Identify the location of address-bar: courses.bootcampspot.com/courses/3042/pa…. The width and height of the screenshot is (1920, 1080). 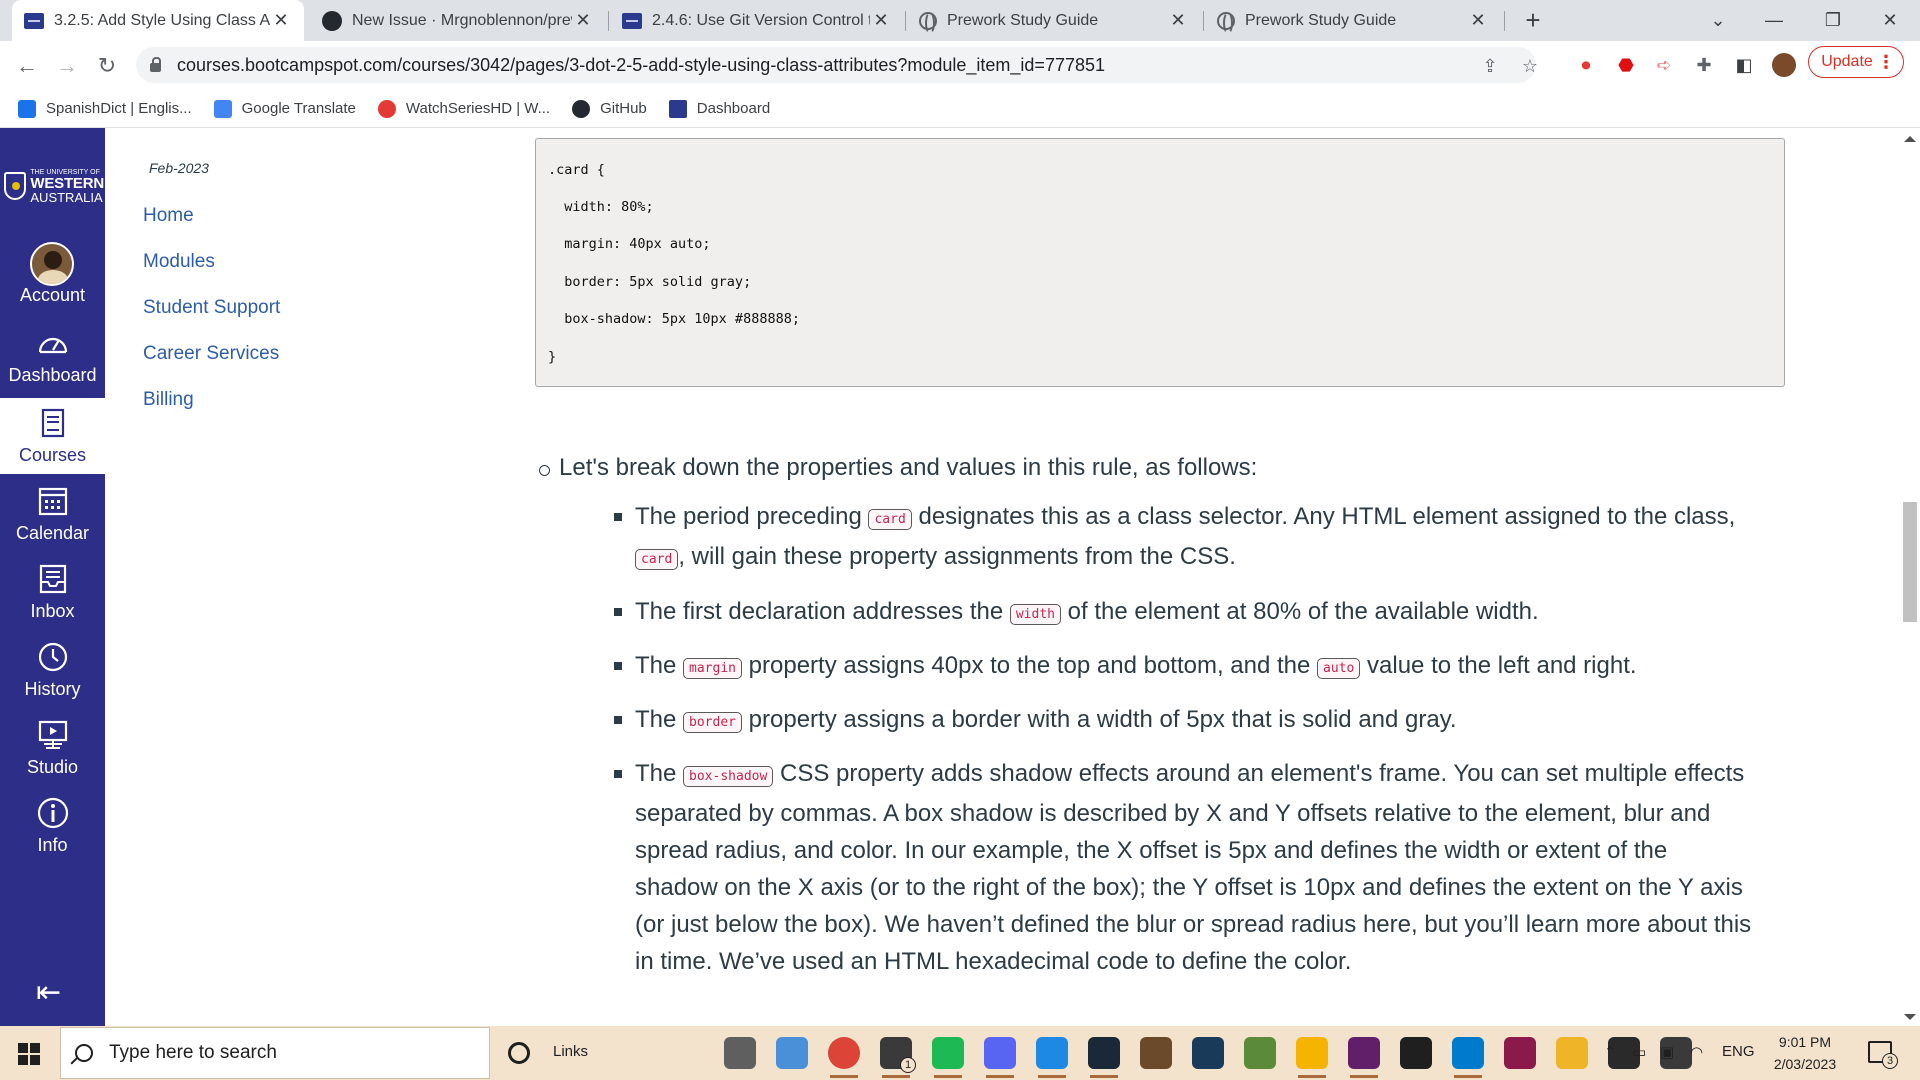
(837, 65).